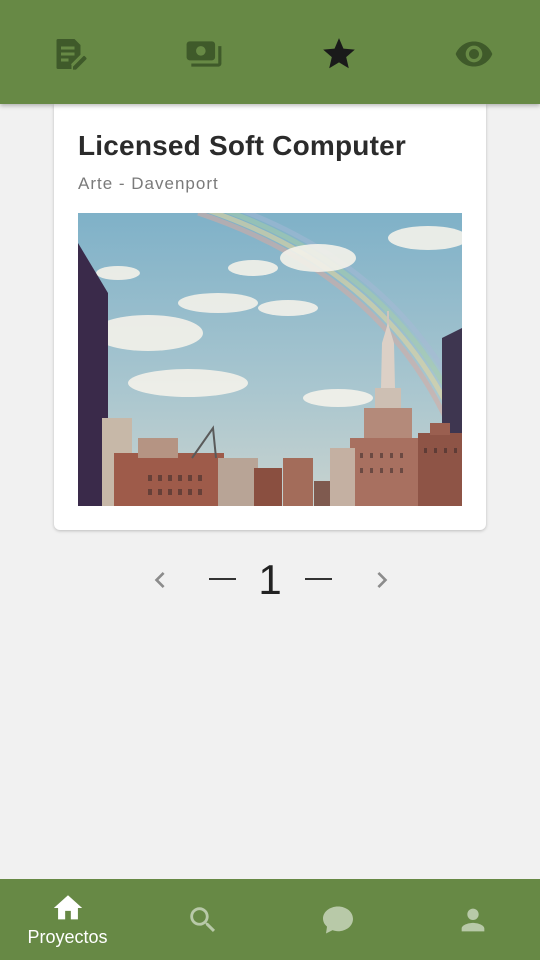 The width and height of the screenshot is (540, 960). I want to click on project-subtitle: Arte - Davenport, so click(148, 183).